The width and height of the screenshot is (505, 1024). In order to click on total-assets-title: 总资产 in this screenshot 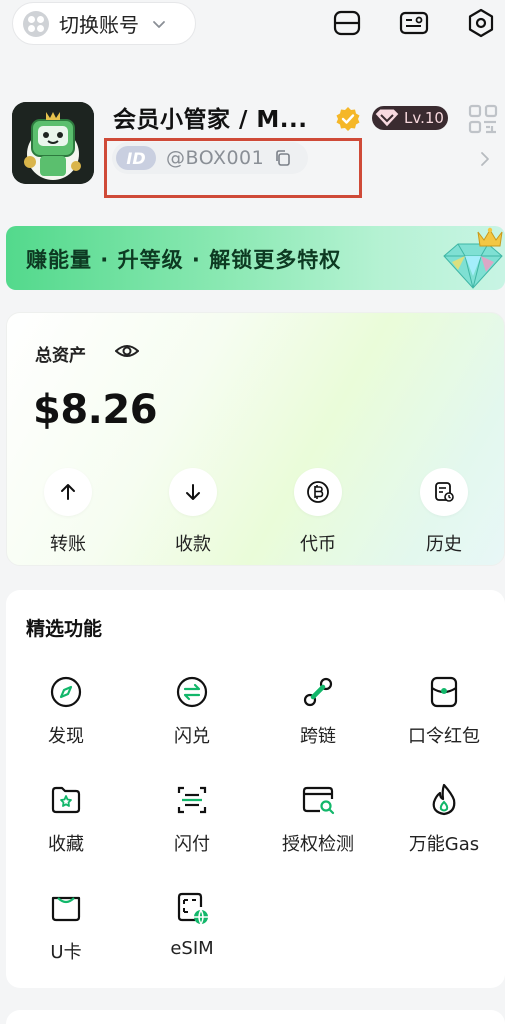, I will do `click(60, 356)`.